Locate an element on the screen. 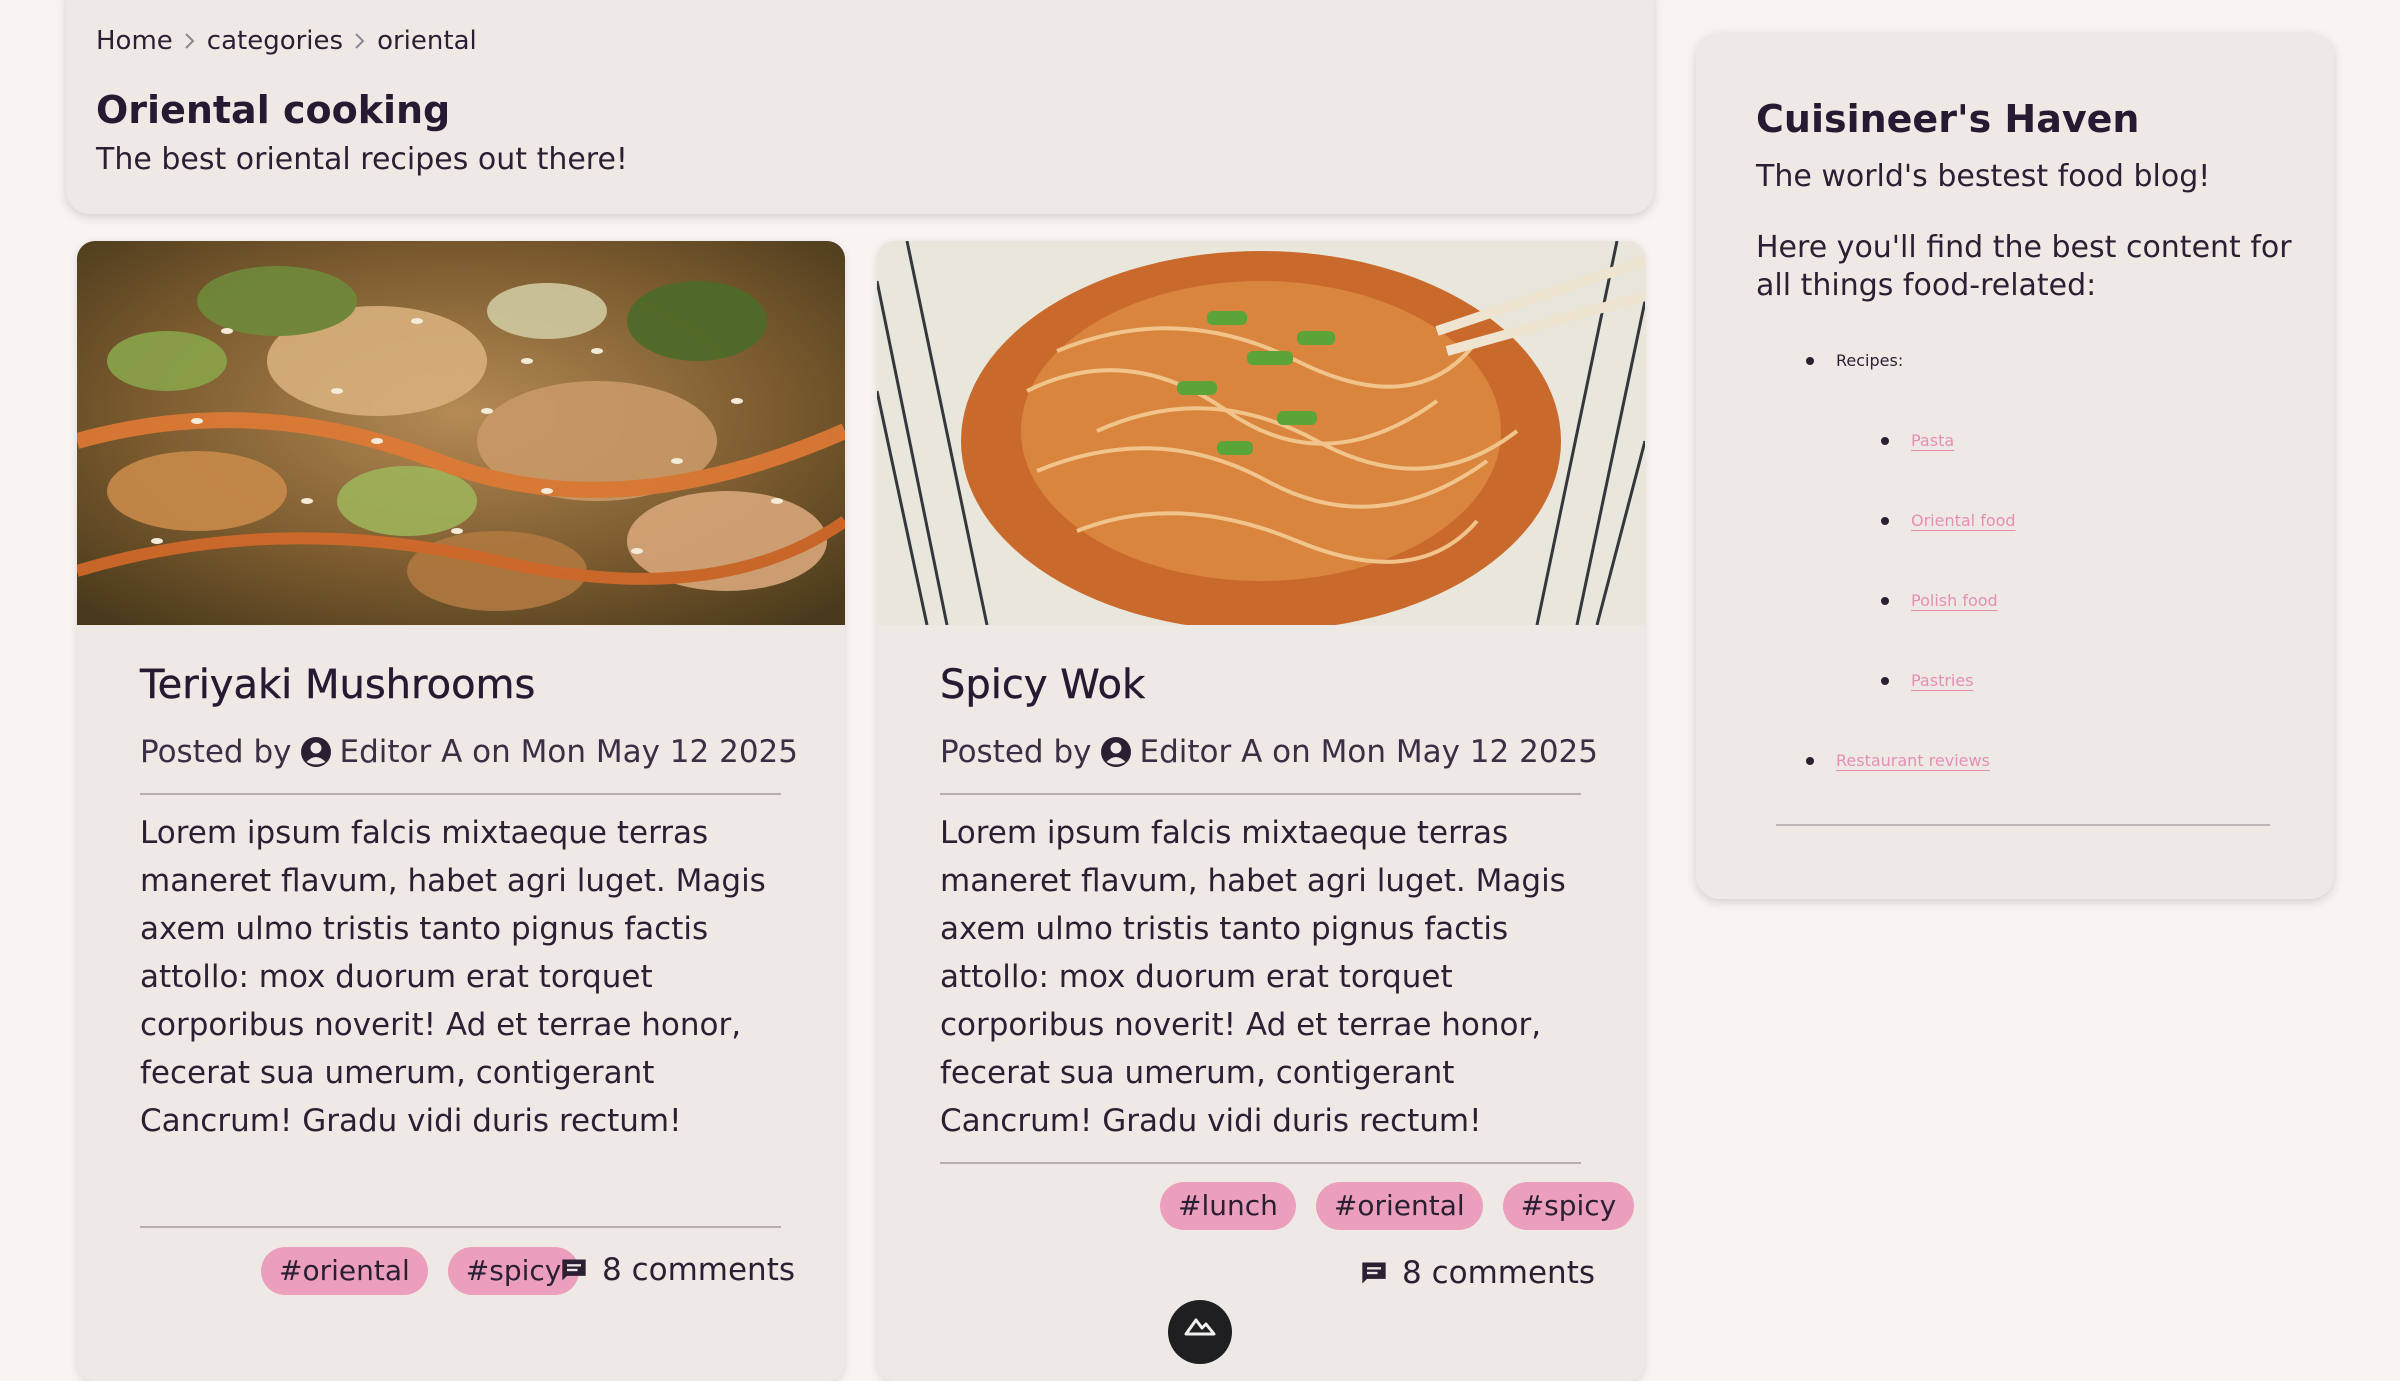  link-polish-food: Polish food is located at coordinates (1954, 600).